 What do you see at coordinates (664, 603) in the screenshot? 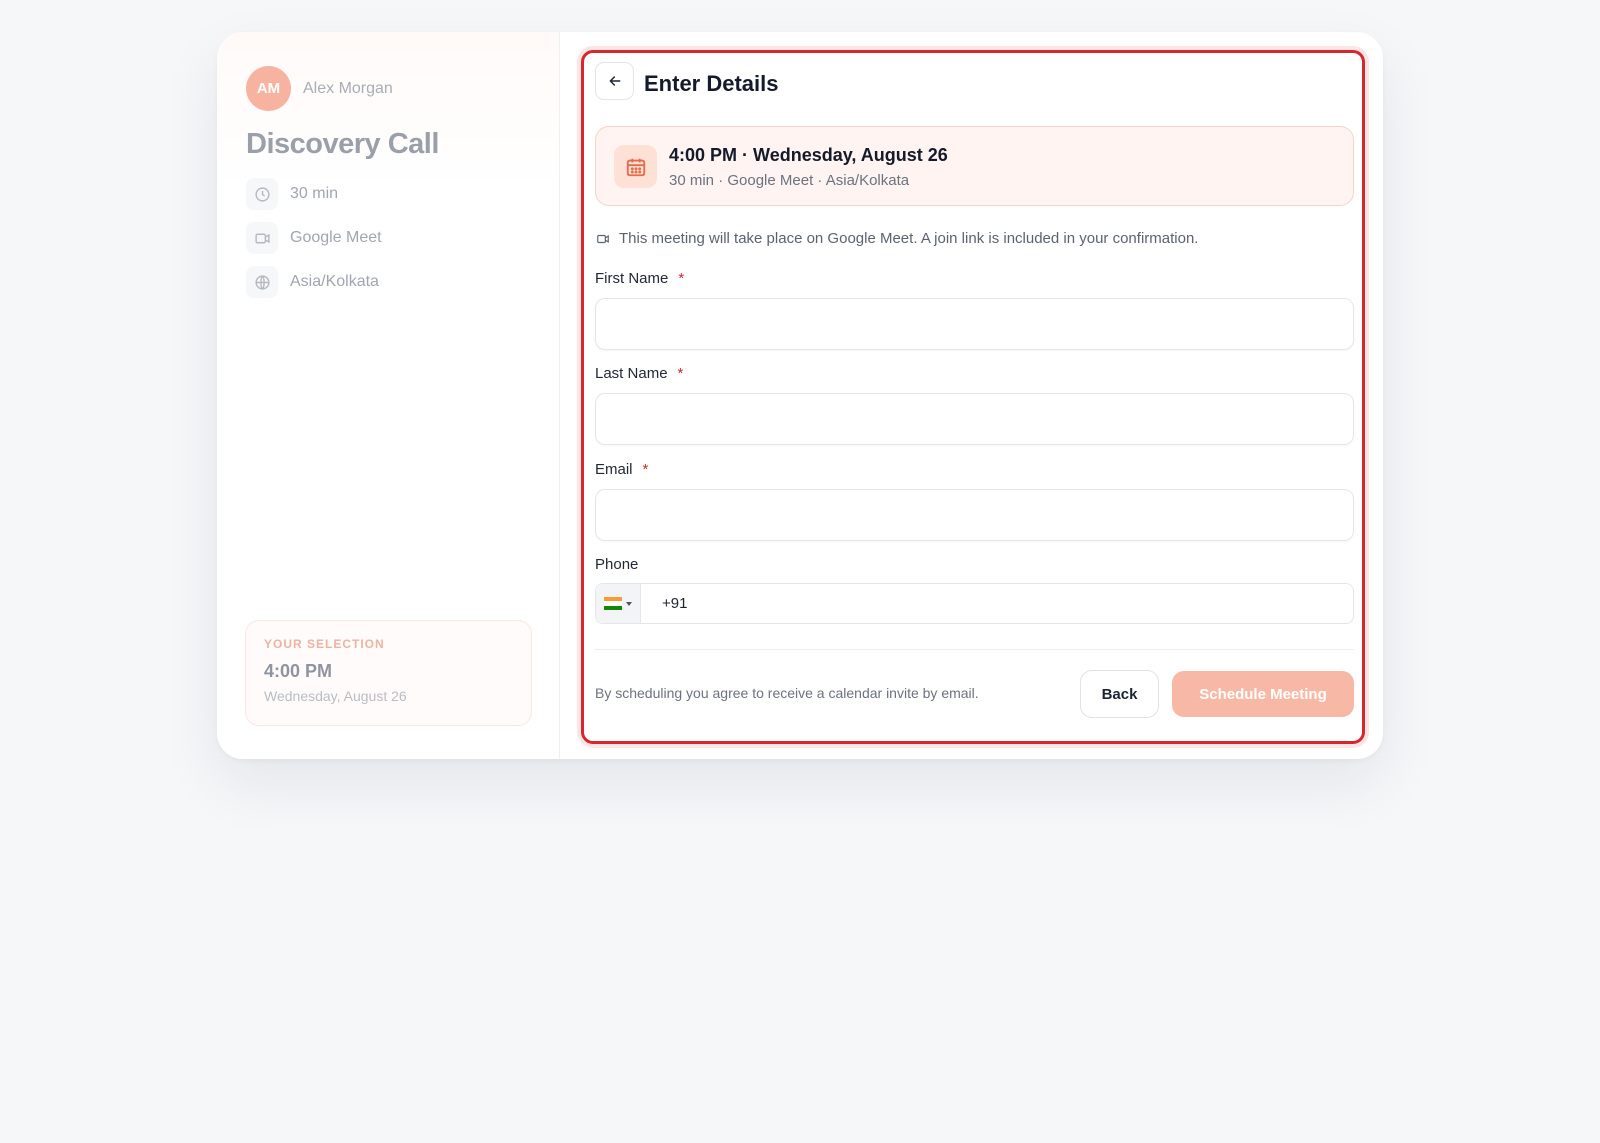
I see `phone-input: +91` at bounding box center [664, 603].